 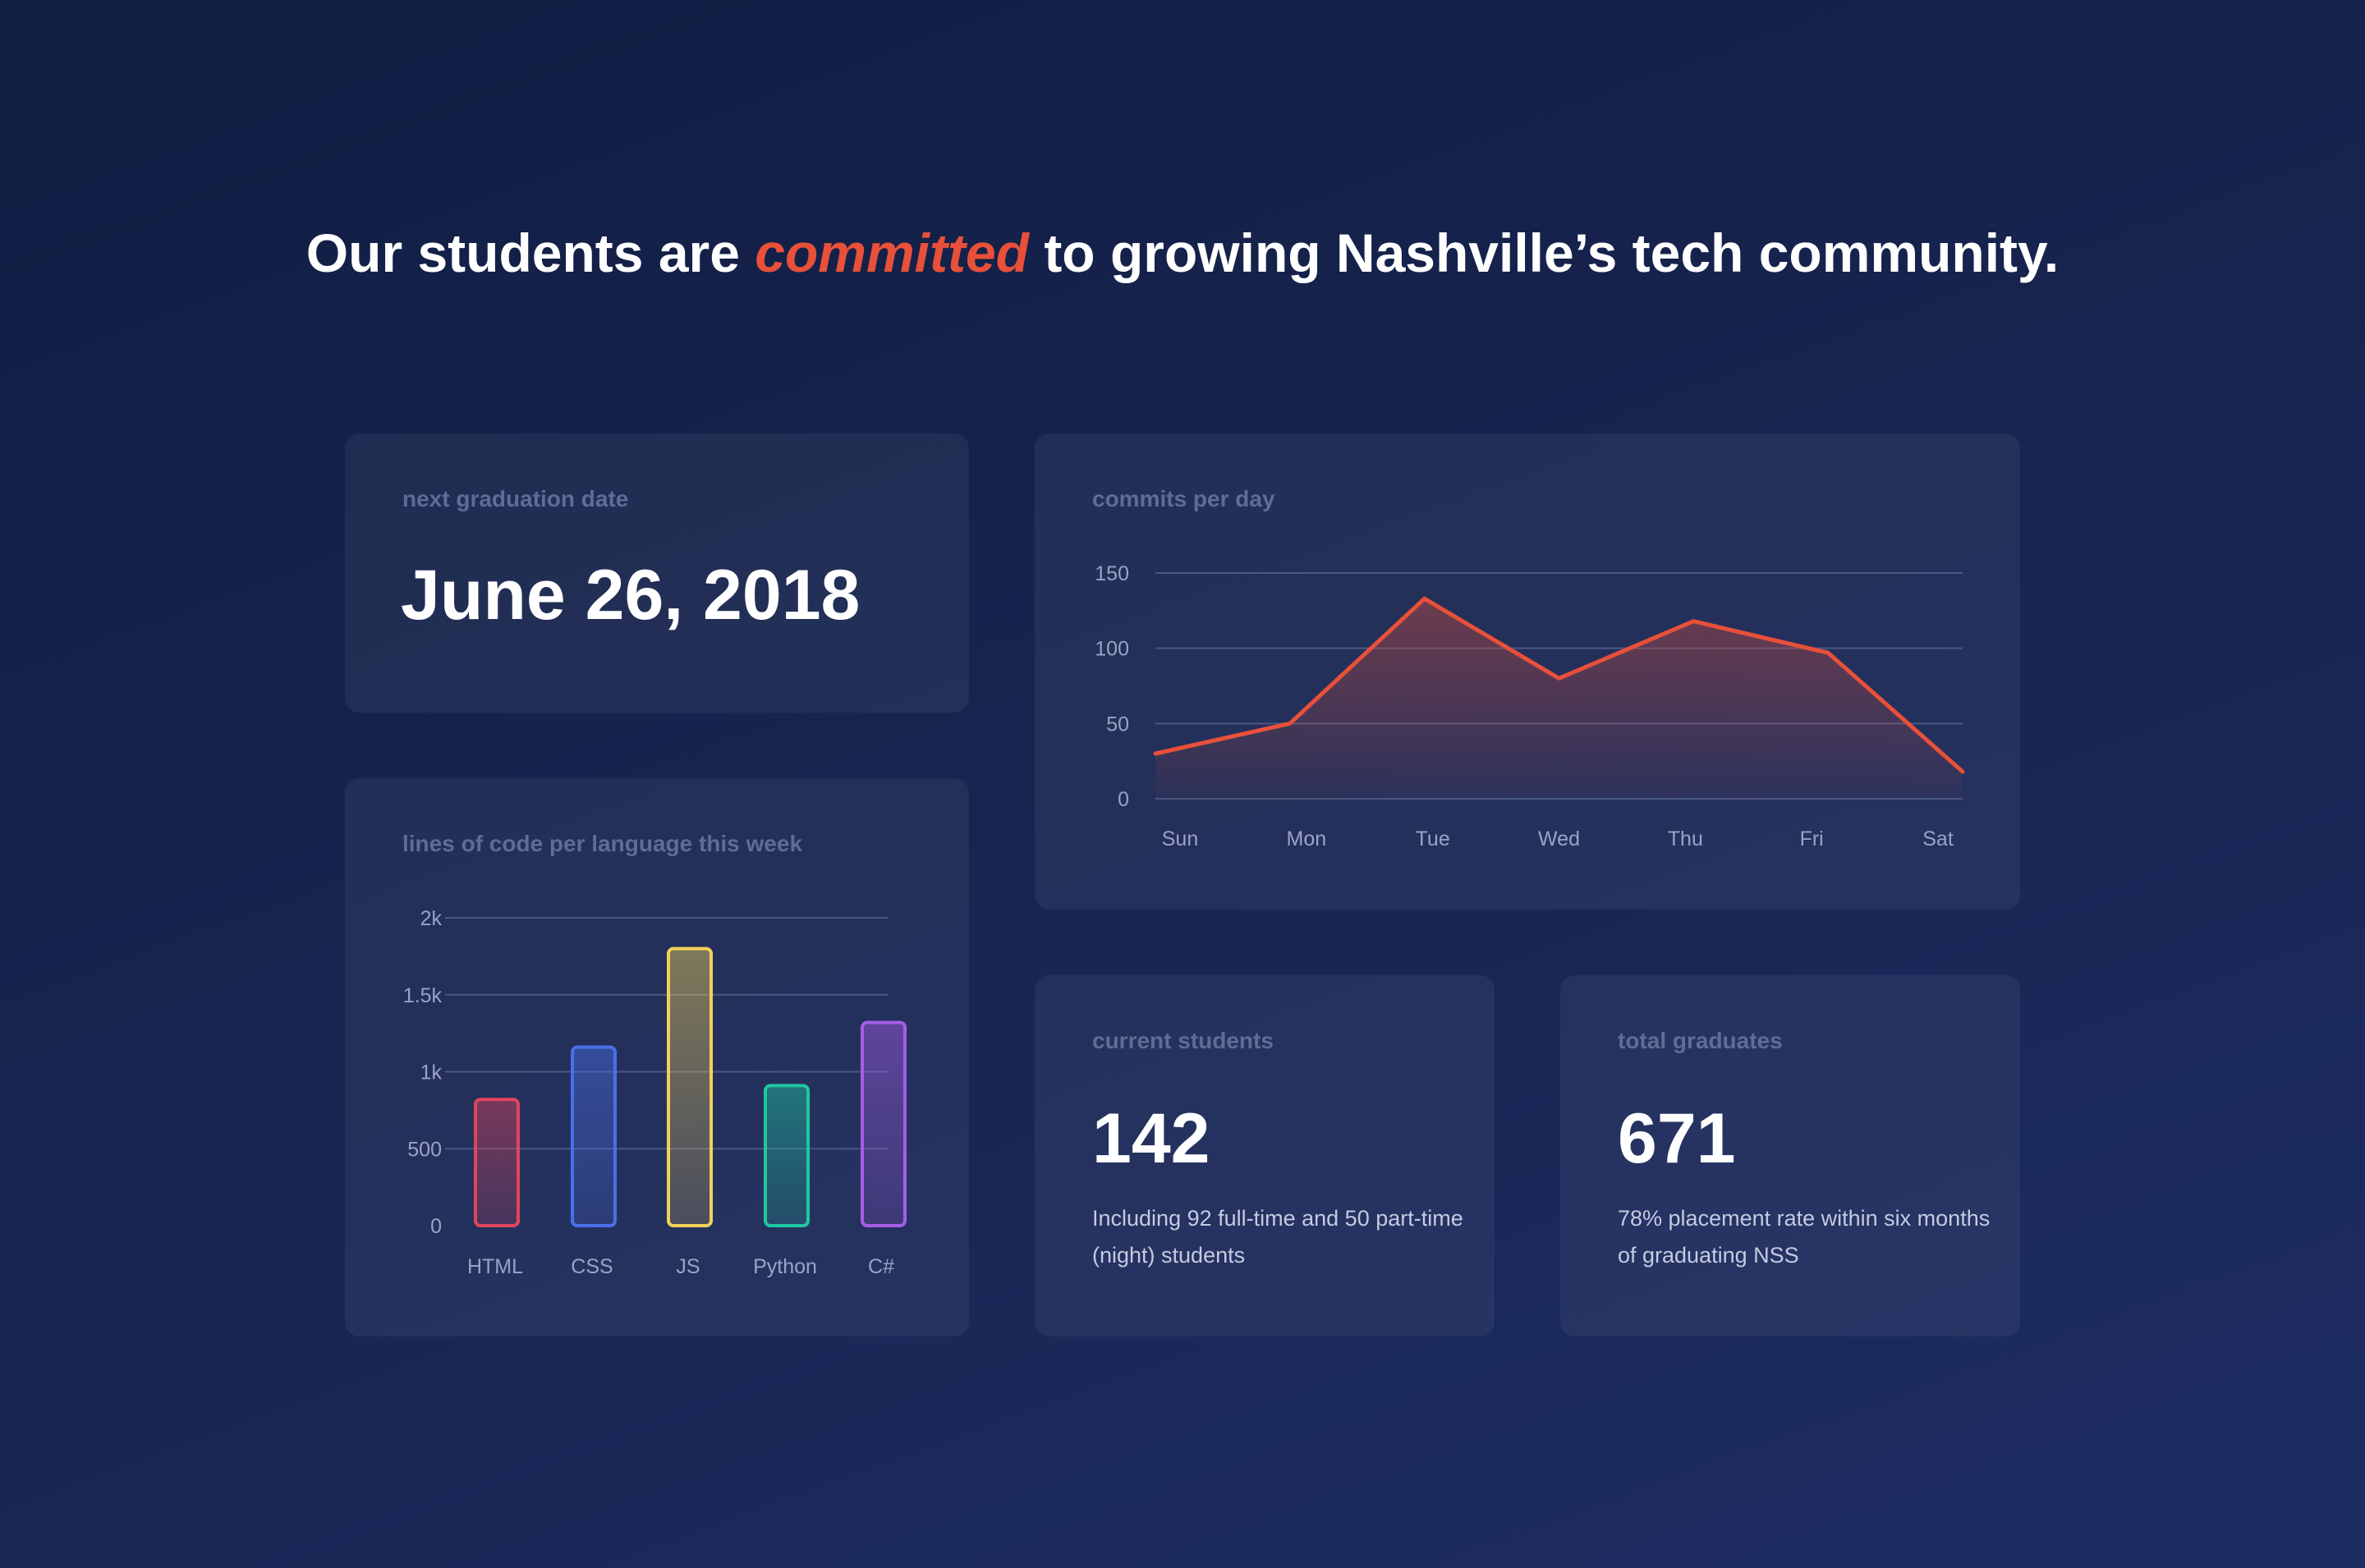 What do you see at coordinates (631, 595) in the screenshot?
I see `graduation-date-value: June 26, 2018` at bounding box center [631, 595].